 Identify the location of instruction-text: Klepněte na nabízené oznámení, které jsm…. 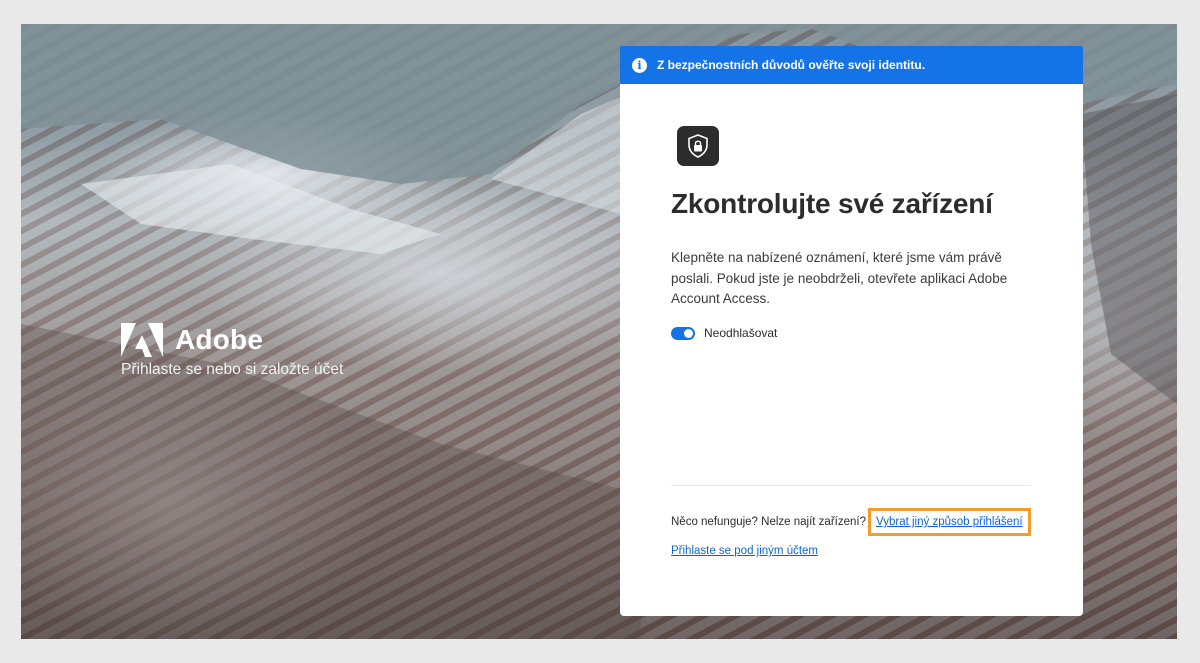
(839, 278).